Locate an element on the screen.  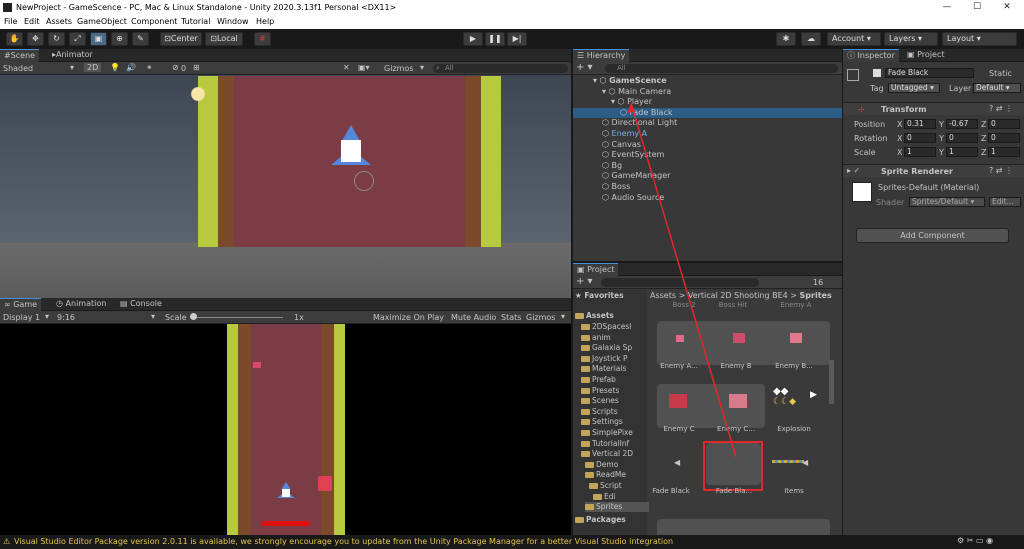
sprite-renderer-header: ▸ ✓ Sprite Renderer ? ⇄ ⋮ is located at coordinates (933, 170).